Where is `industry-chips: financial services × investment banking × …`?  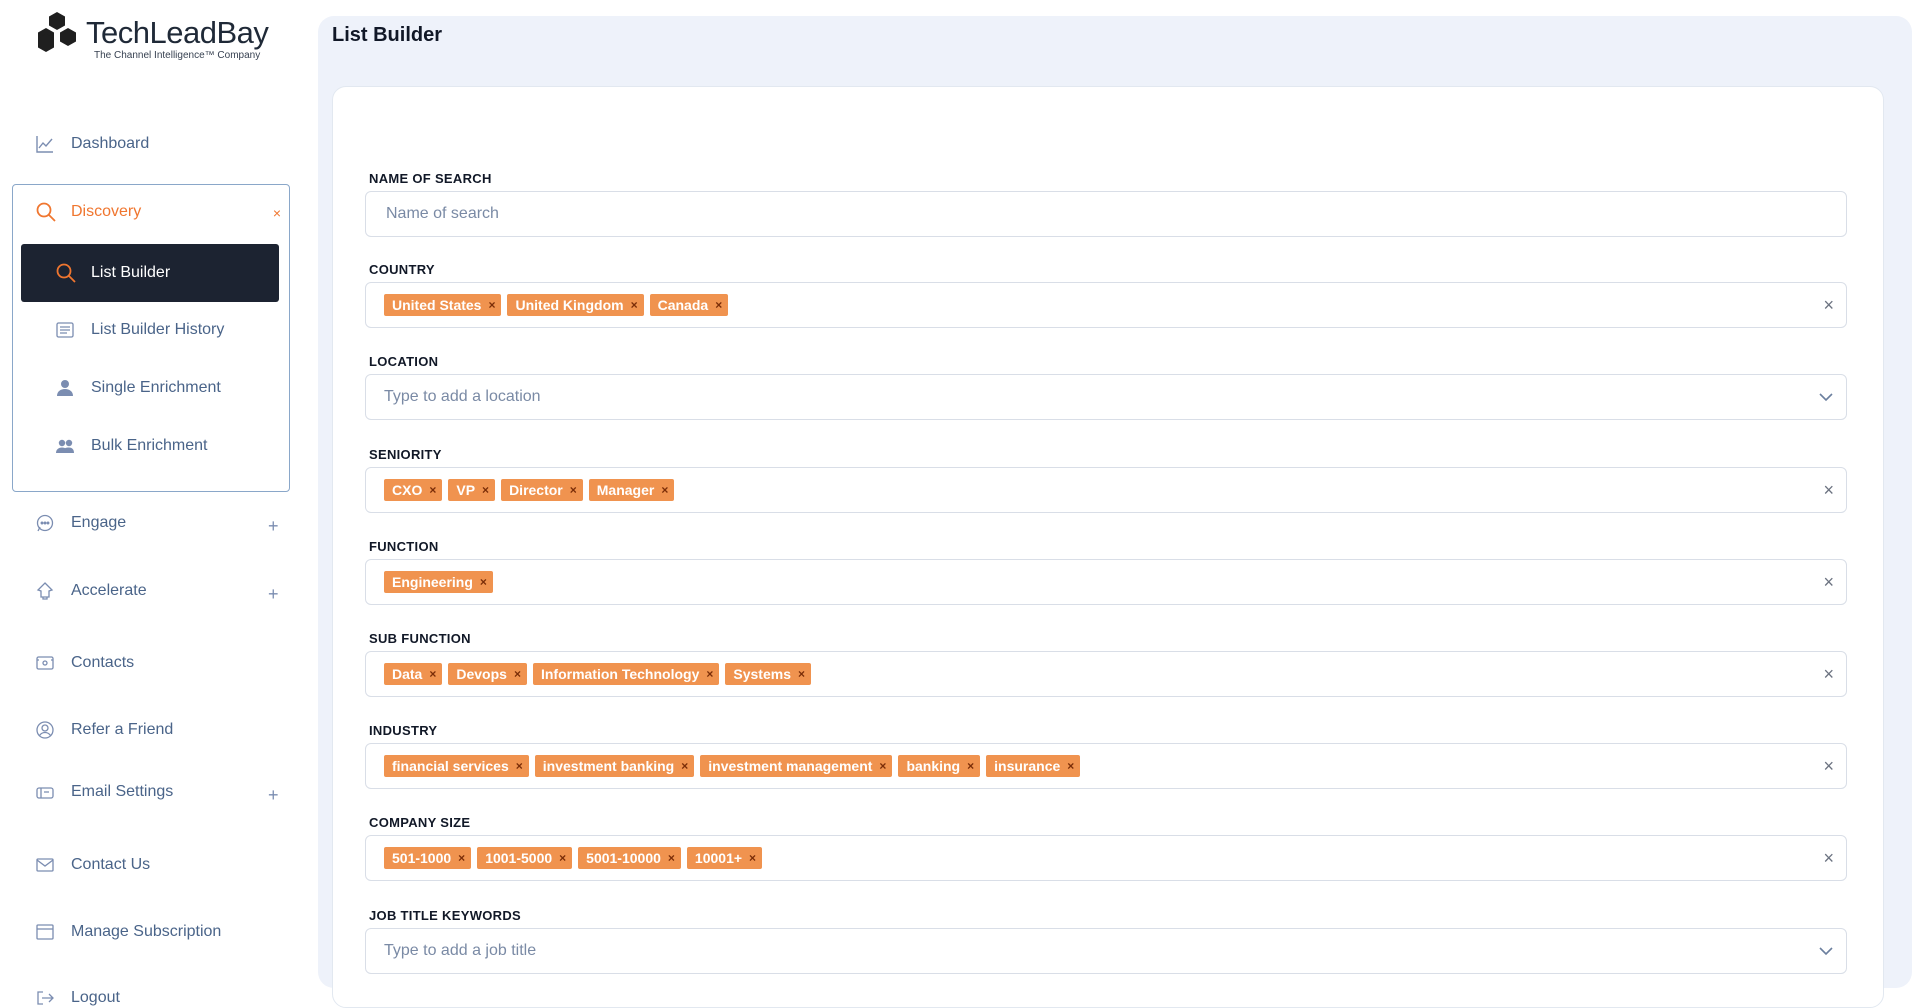 industry-chips: financial services × investment banking × … is located at coordinates (732, 766).